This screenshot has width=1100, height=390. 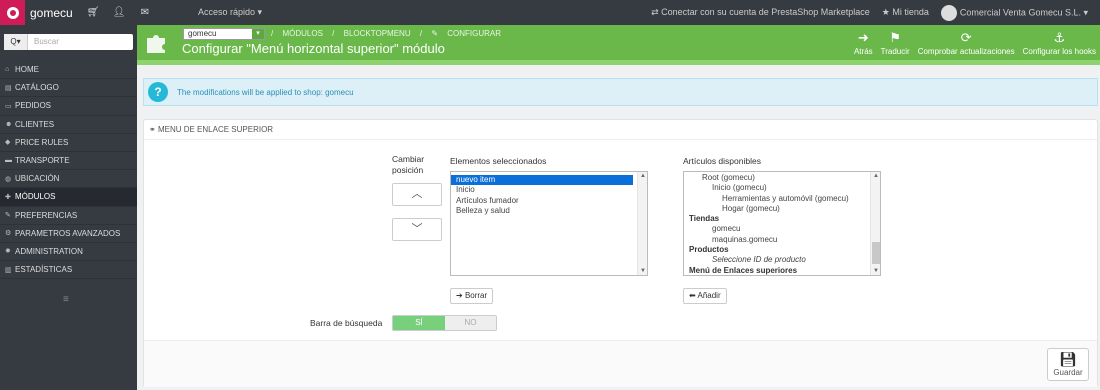 I want to click on breadcrumb-item-modules: MÓDULOS, so click(x=302, y=33).